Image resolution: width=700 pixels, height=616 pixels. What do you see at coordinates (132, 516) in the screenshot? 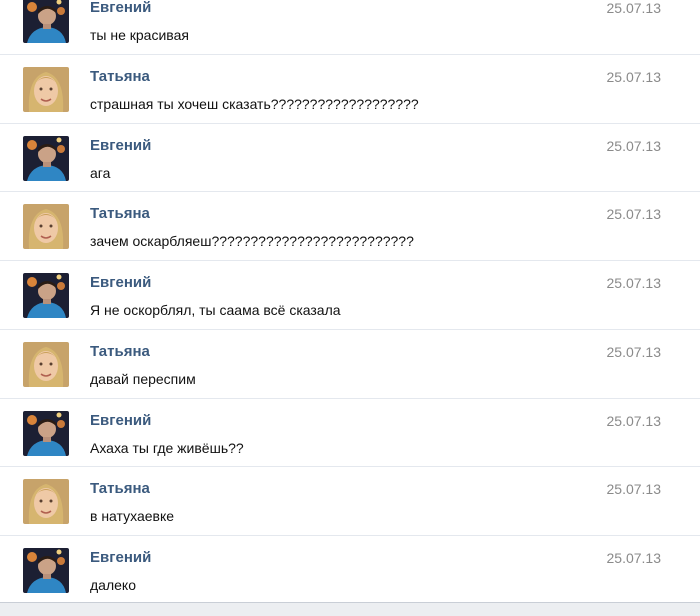
I see `message-text: в натухаевке` at bounding box center [132, 516].